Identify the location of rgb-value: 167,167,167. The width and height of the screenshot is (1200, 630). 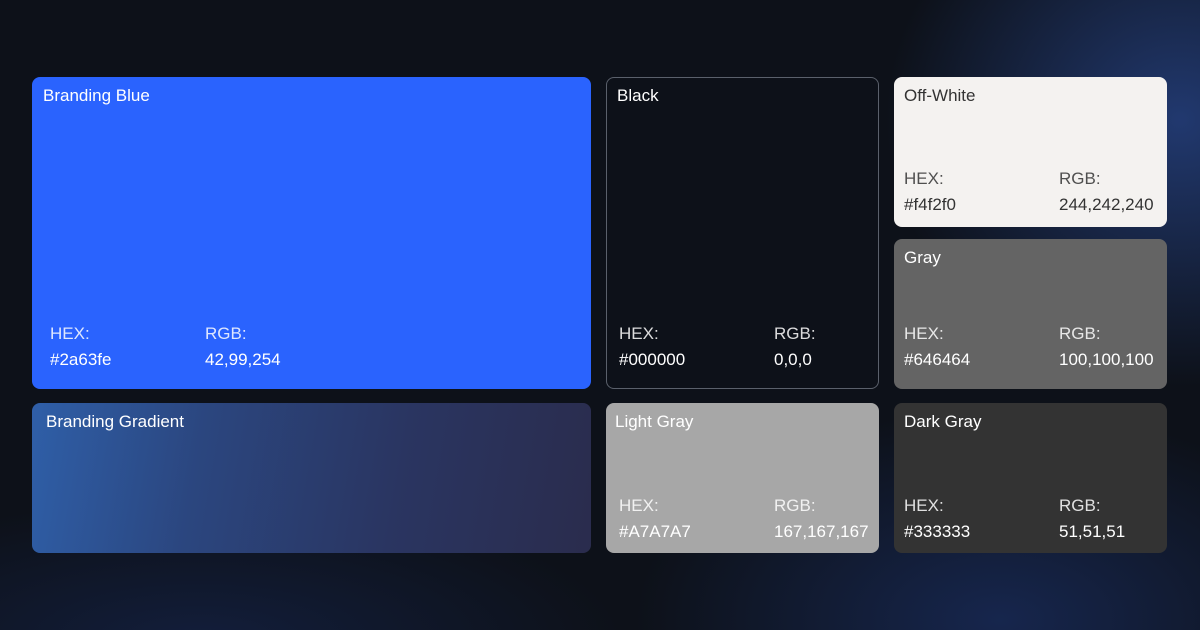
(821, 531).